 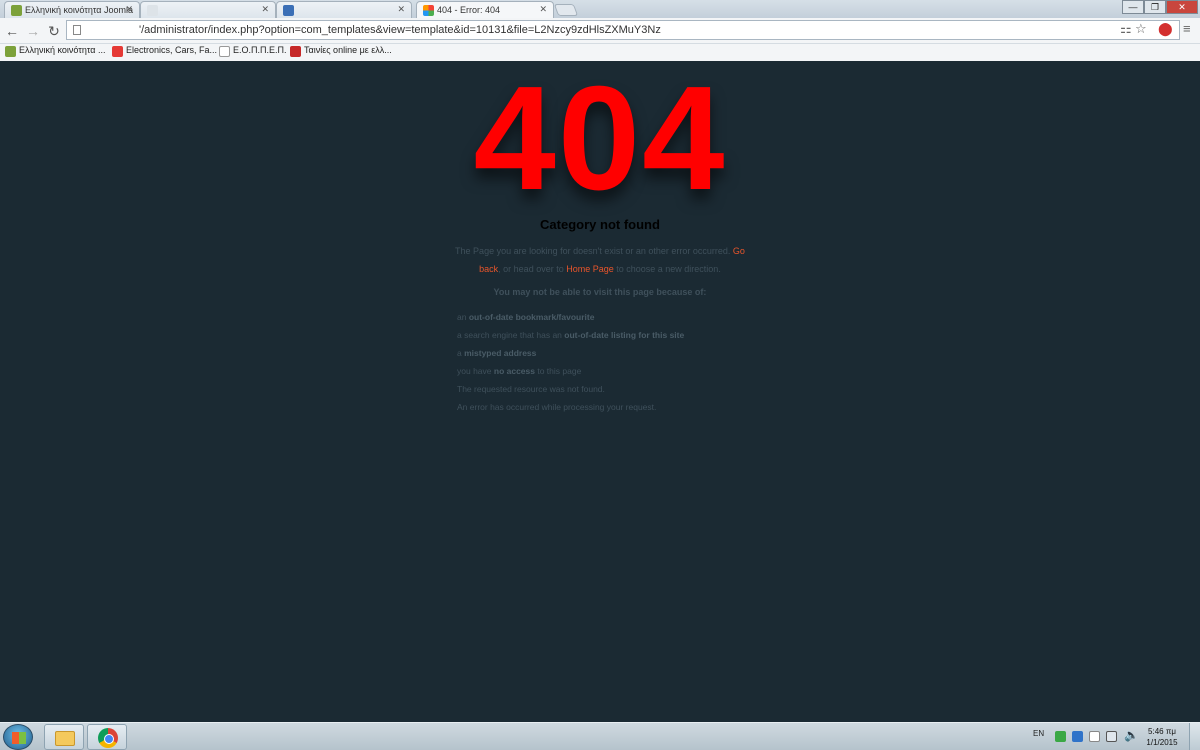 What do you see at coordinates (566, 10) in the screenshot?
I see `new-tab-button` at bounding box center [566, 10].